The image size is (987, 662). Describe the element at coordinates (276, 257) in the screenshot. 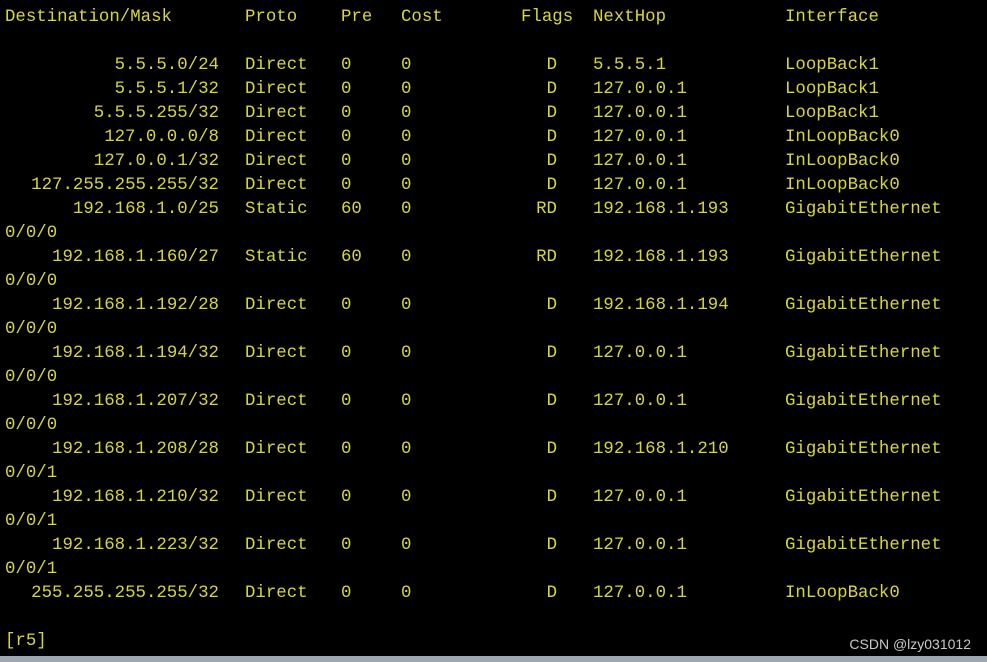

I see `route-proto: Static` at that location.